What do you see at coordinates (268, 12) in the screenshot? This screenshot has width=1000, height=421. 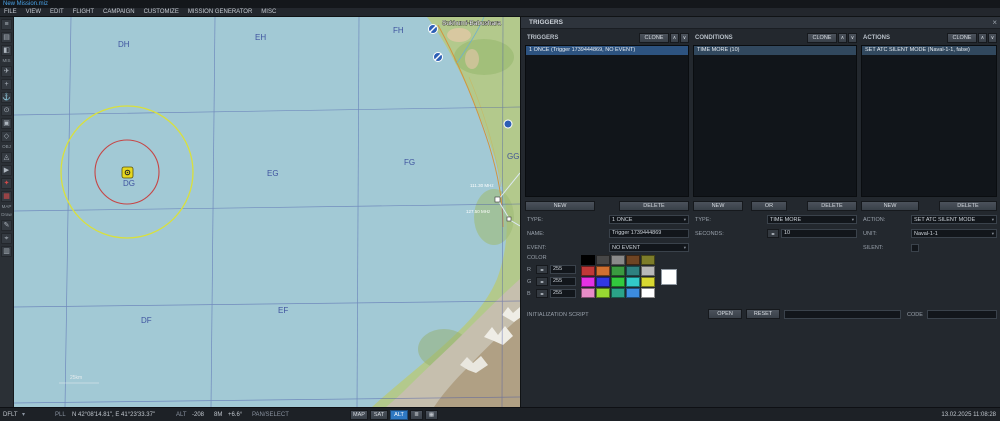 I see `menu-item-misc: MISC` at bounding box center [268, 12].